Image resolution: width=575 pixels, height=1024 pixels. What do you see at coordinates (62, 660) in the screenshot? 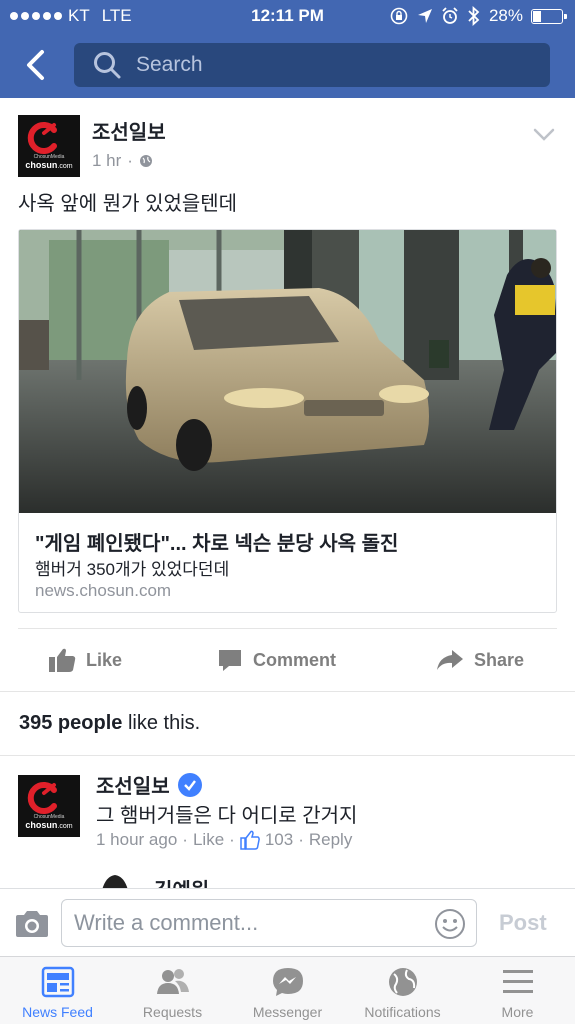
I see `like-thumb-icon` at bounding box center [62, 660].